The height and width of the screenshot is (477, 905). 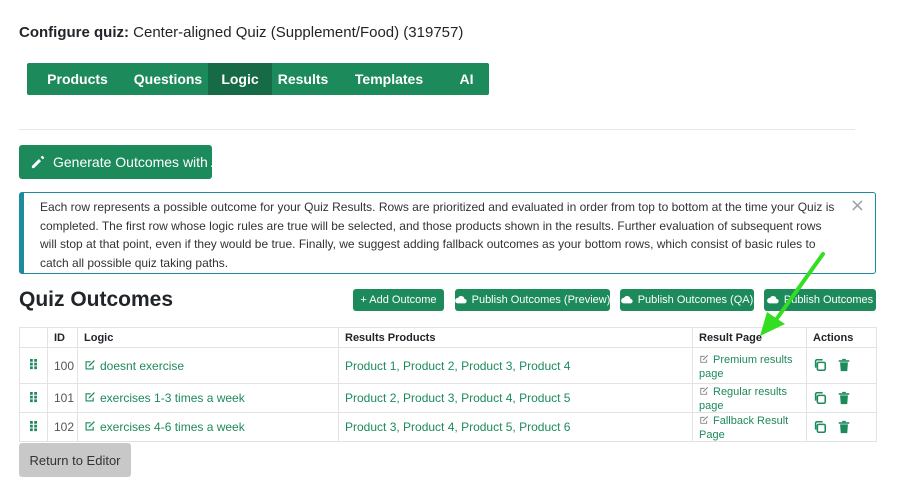 I want to click on add-outcome-label: + Add Outcome, so click(x=398, y=300).